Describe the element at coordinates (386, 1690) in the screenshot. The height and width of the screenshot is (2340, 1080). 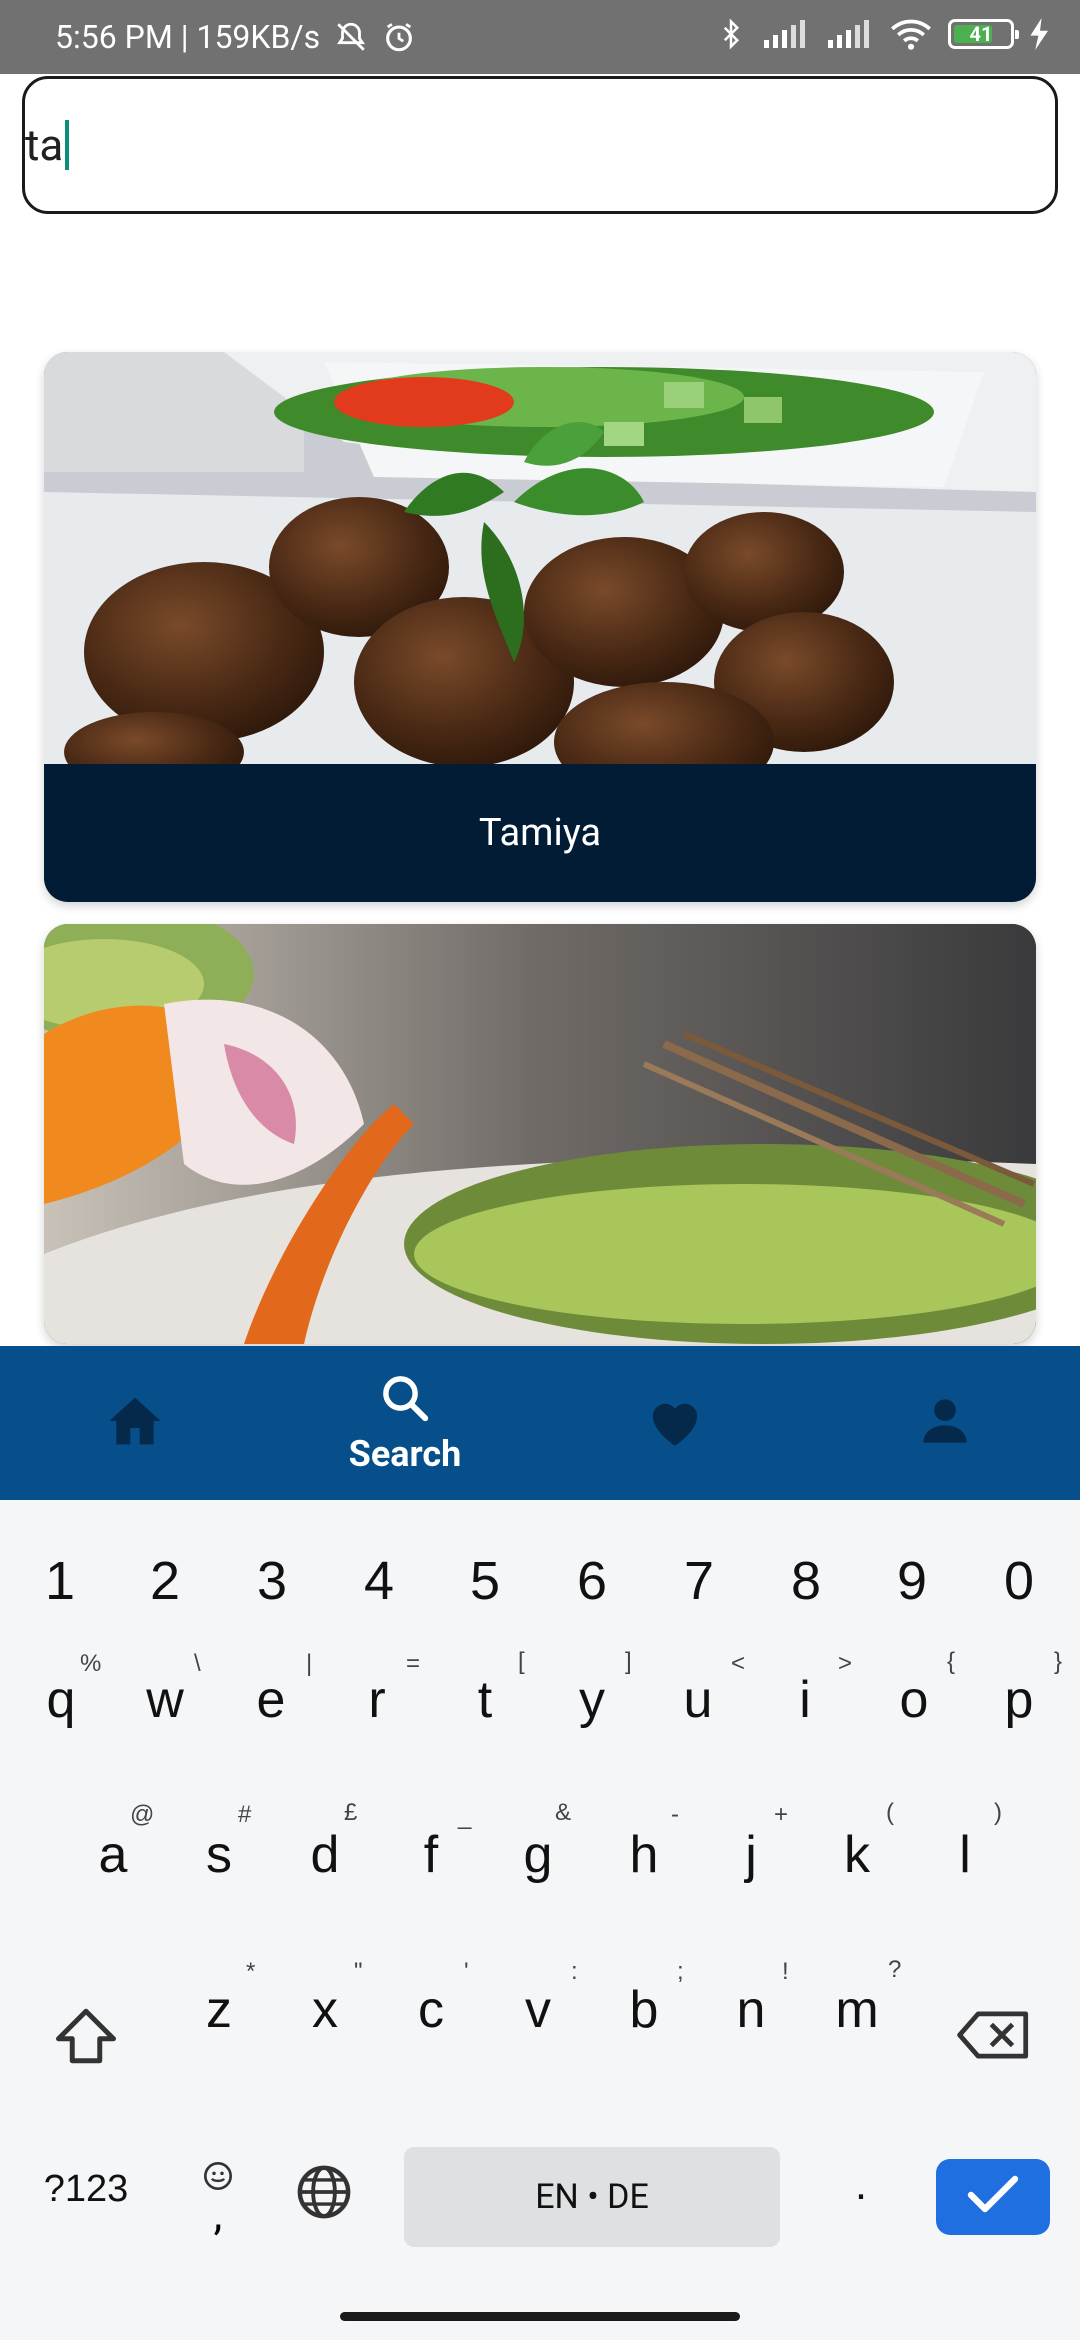
I see `key-r: = r` at that location.